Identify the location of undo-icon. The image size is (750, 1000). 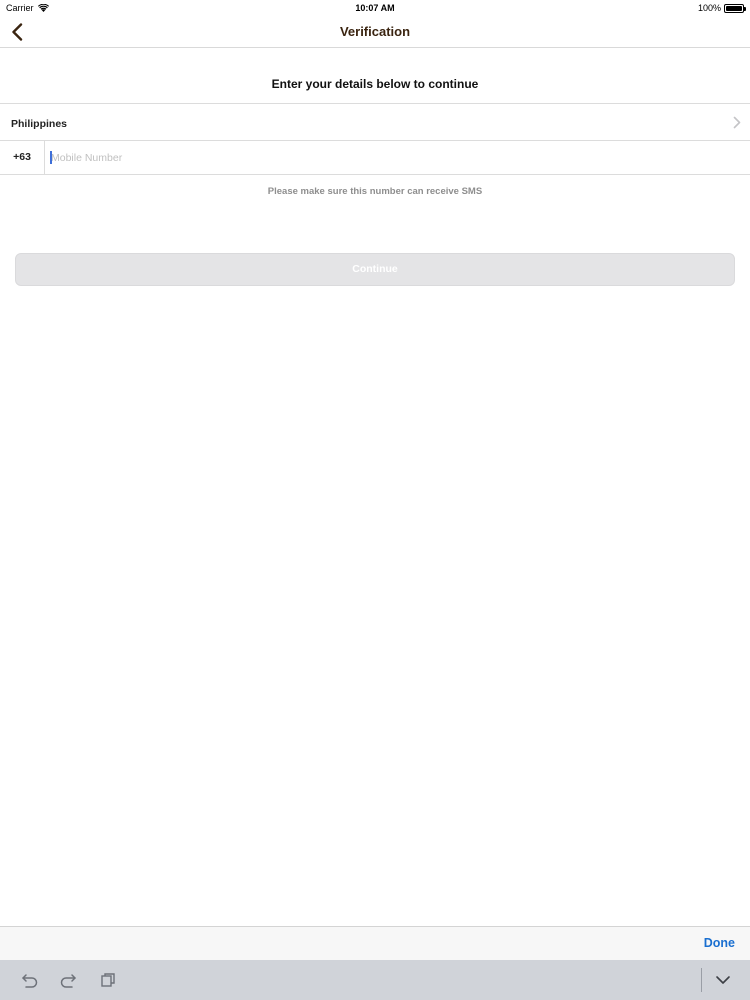
(30, 981).